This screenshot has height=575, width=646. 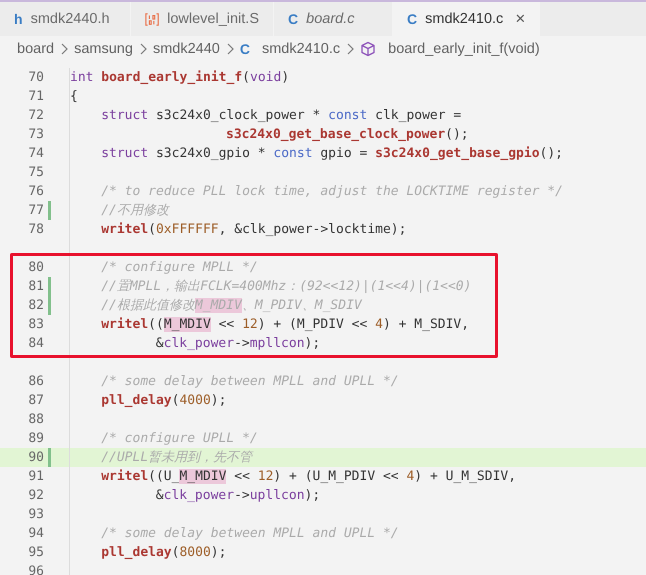 What do you see at coordinates (35, 268) in the screenshot?
I see `line-number: 80` at bounding box center [35, 268].